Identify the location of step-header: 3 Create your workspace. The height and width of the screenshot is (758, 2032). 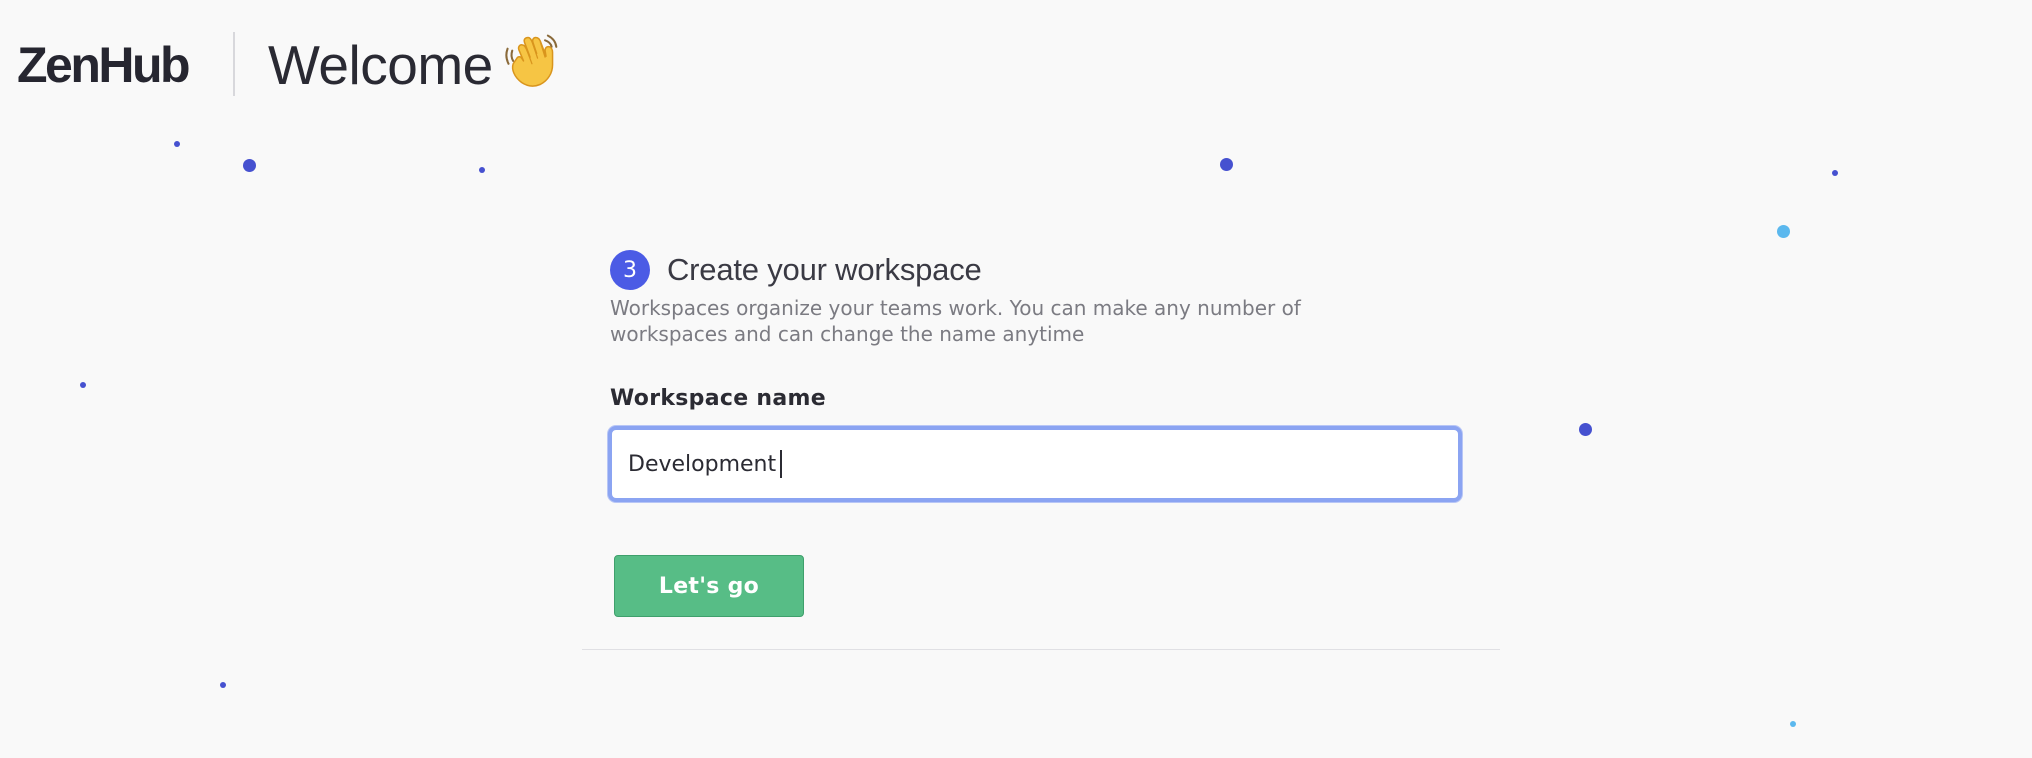
(796, 270).